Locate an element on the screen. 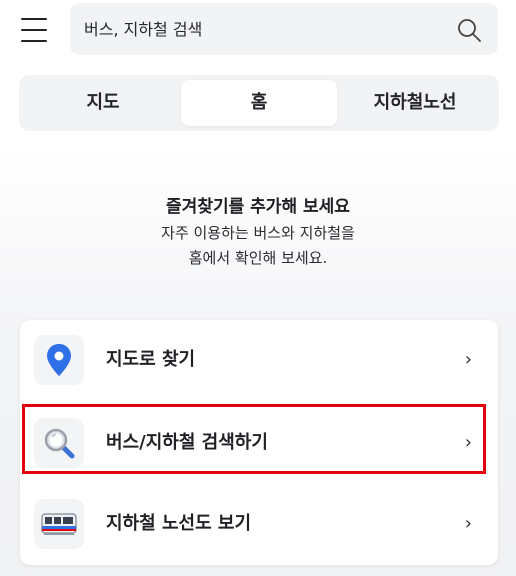  magnifier-icon is located at coordinates (59, 443).